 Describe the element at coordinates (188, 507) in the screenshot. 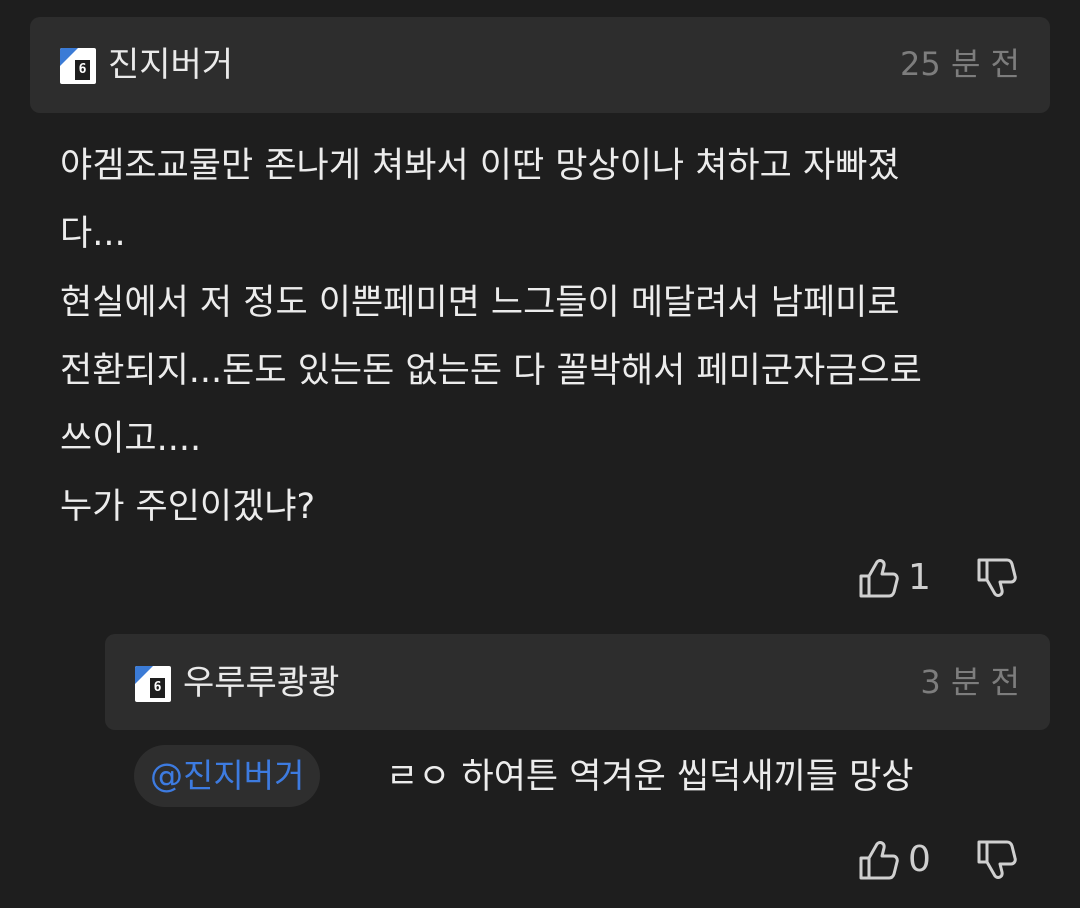

I see `comment-line: 누가 주인이겠냐?` at that location.